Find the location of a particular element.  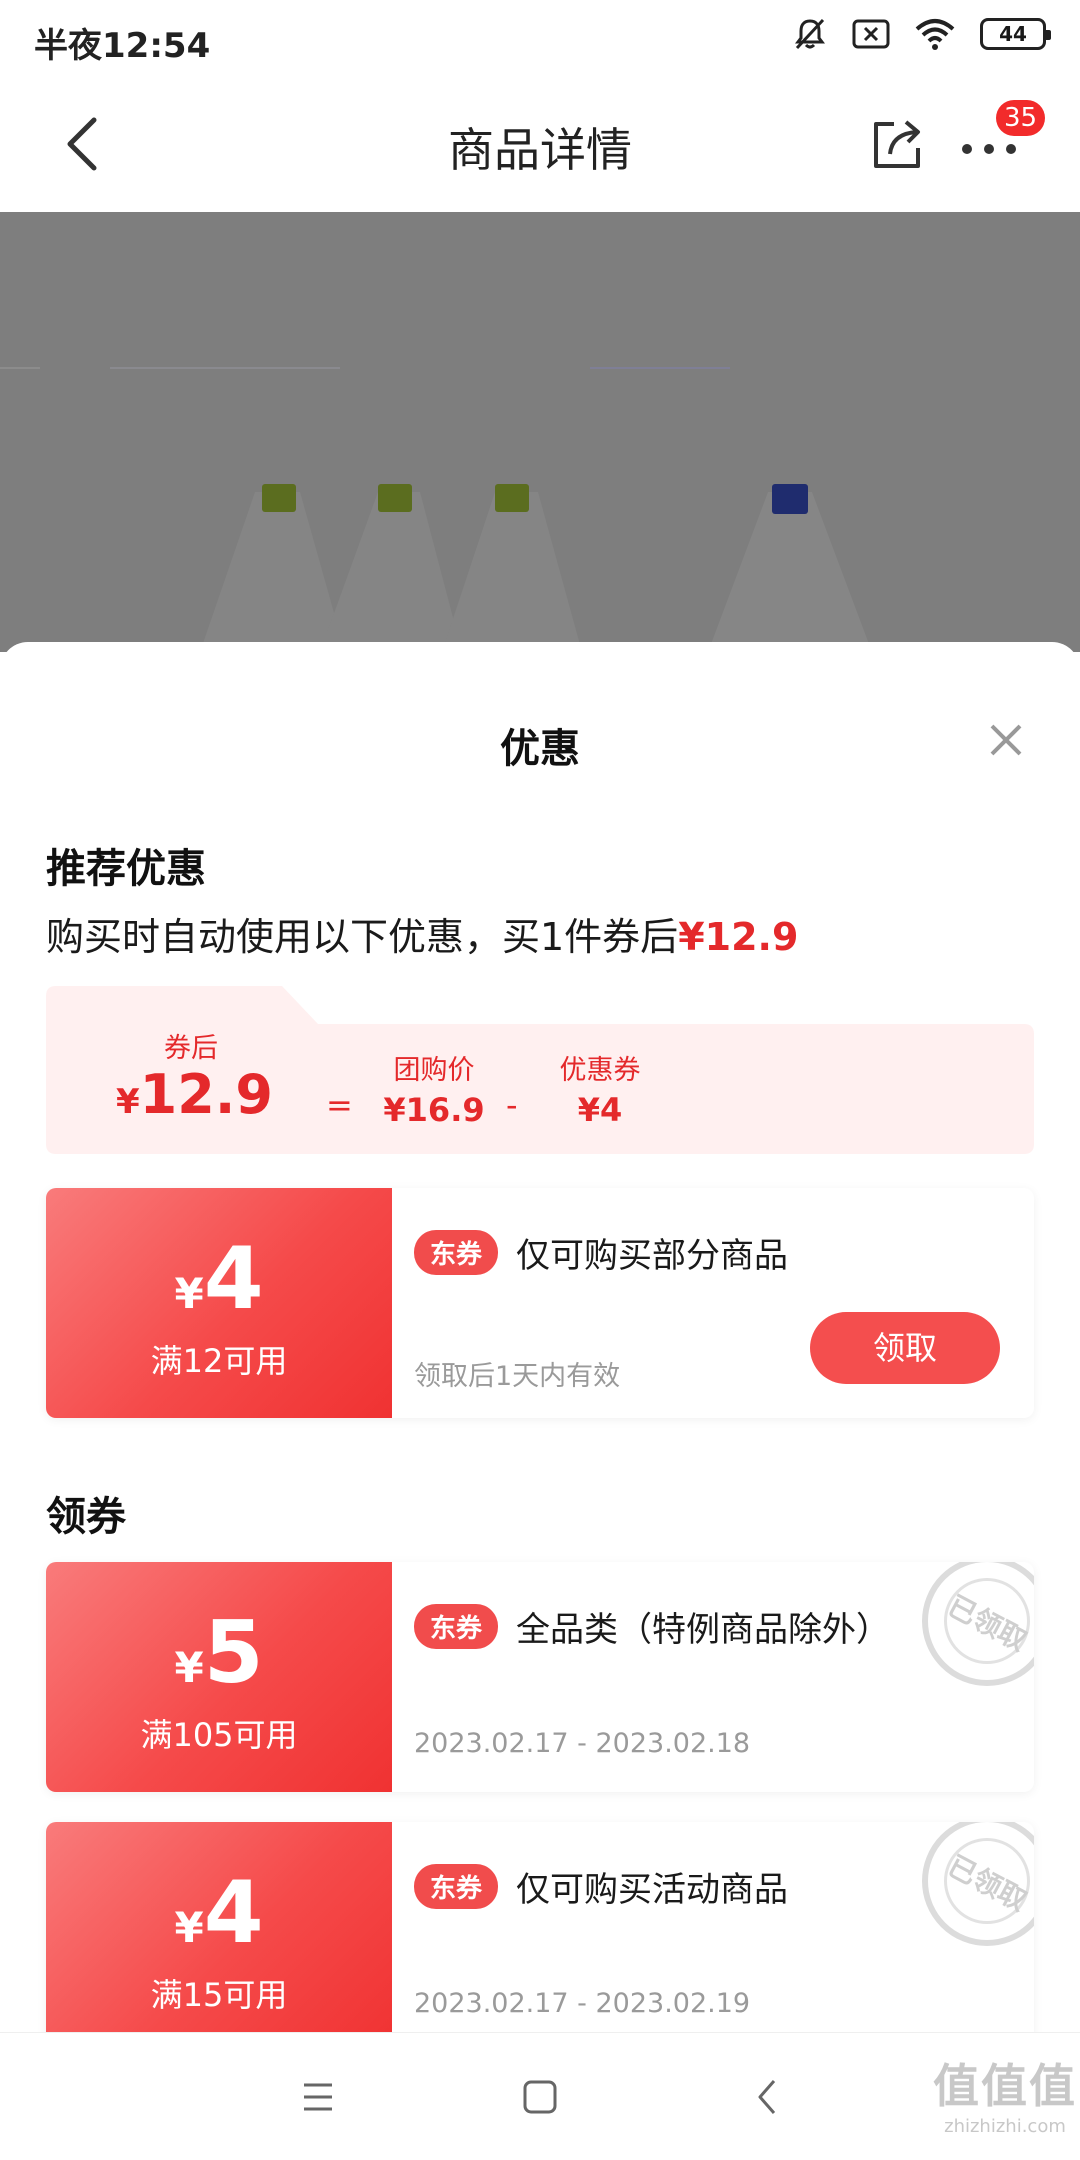

watermark-url: zhizhizhi.com is located at coordinates (1005, 2126).